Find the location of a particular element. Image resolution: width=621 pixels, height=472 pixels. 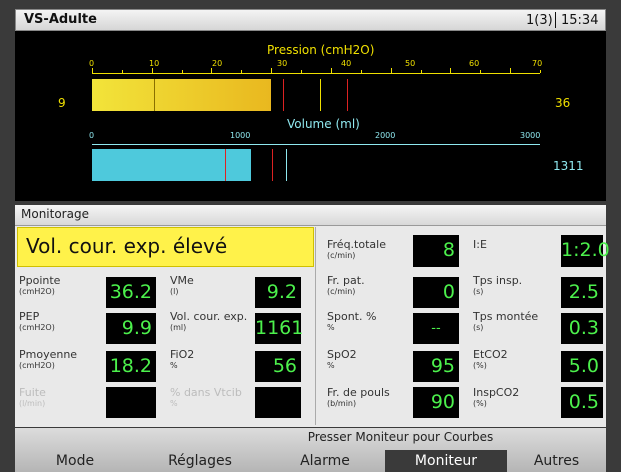

pressure-scale-line is located at coordinates (316, 73).